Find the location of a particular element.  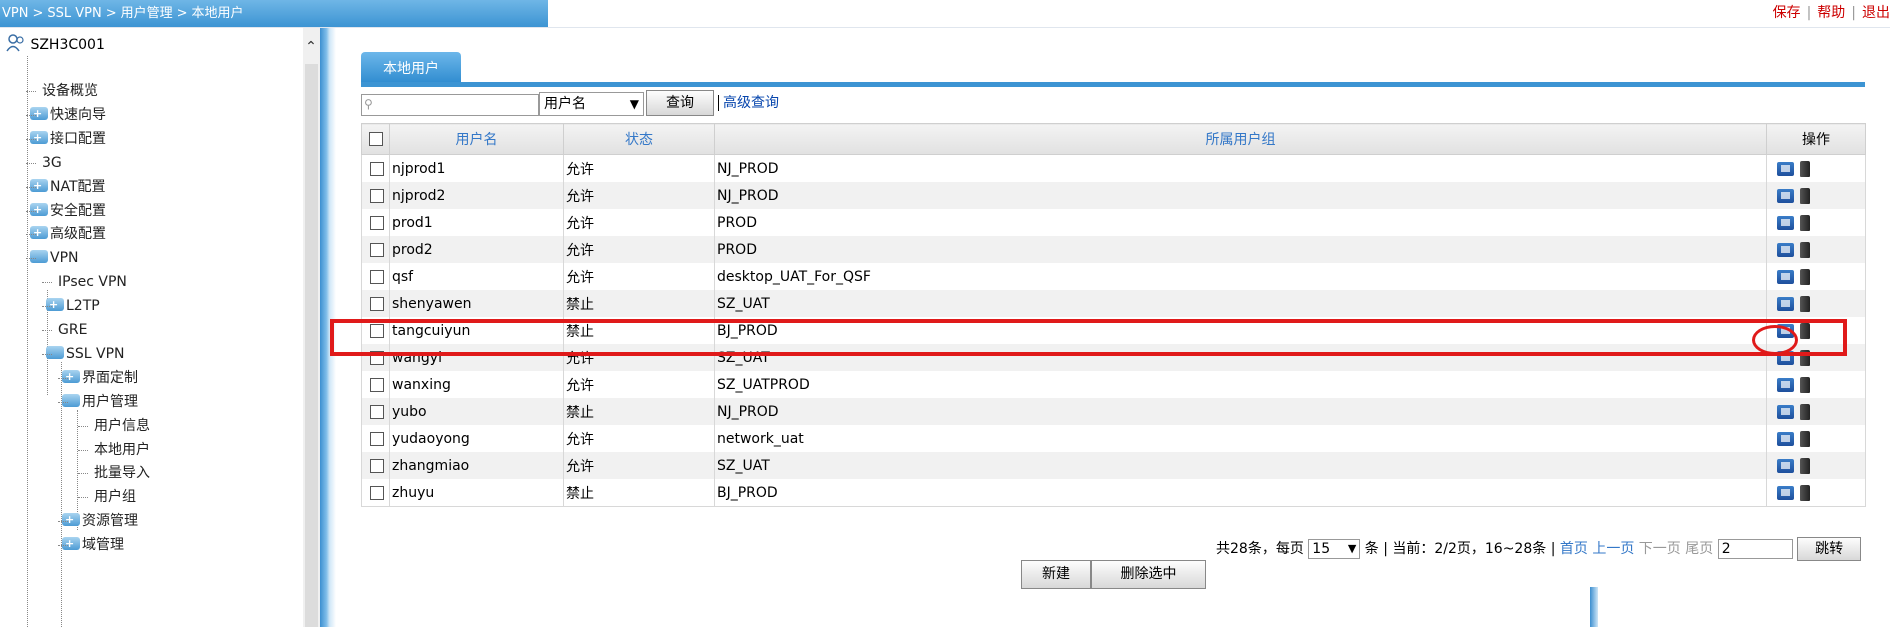

table-row: prod1 允许 PROD is located at coordinates (1113, 222).